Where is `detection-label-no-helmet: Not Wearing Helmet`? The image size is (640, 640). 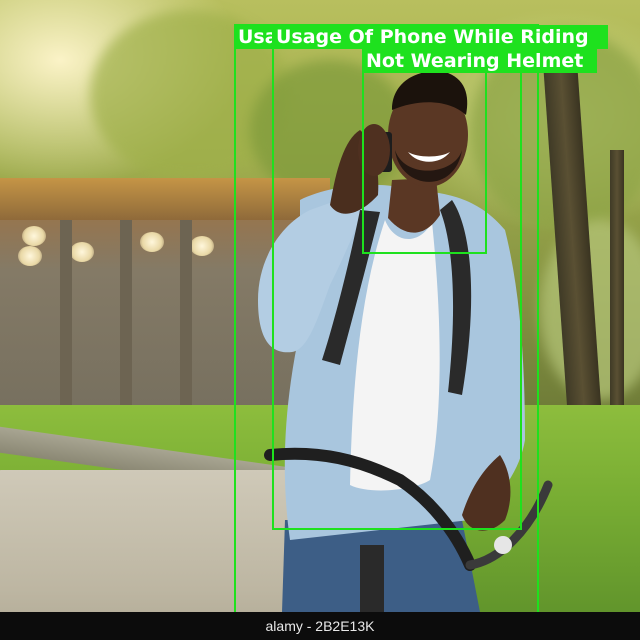 detection-label-no-helmet: Not Wearing Helmet is located at coordinates (479, 61).